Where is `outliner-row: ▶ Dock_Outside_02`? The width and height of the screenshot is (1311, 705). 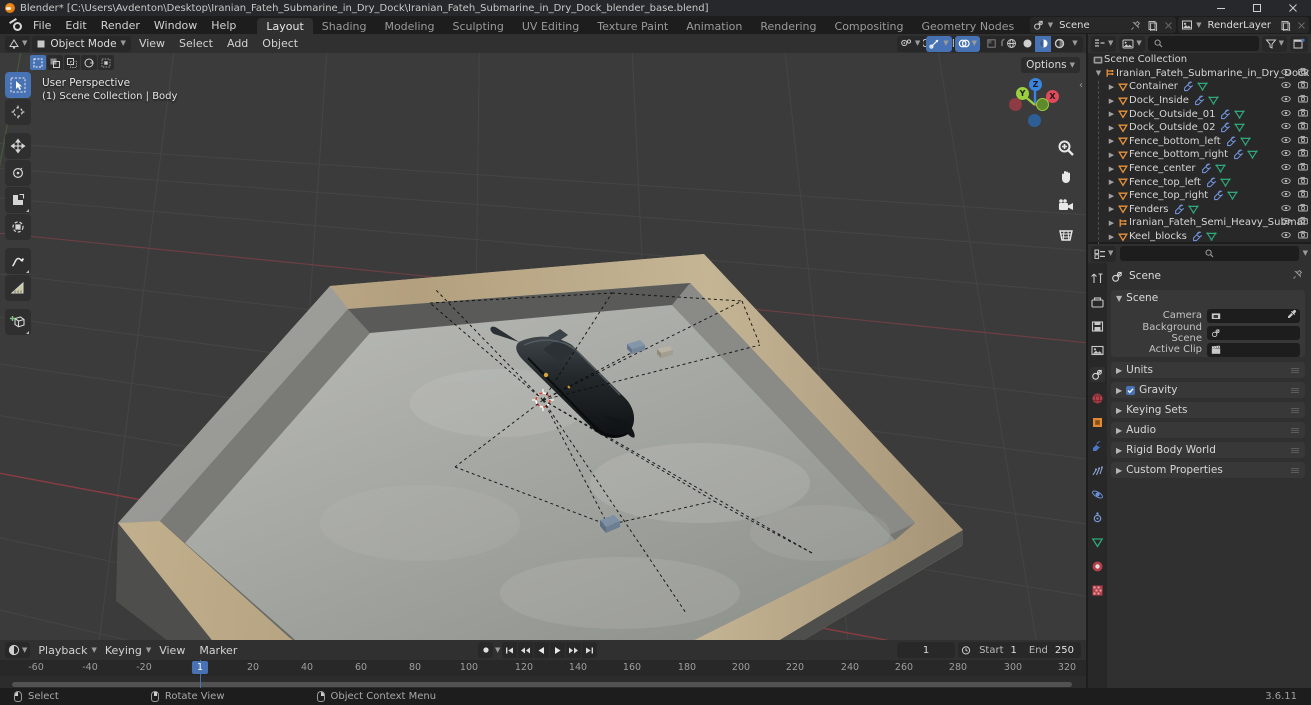 outliner-row: ▶ Dock_Outside_02 is located at coordinates (1199, 128).